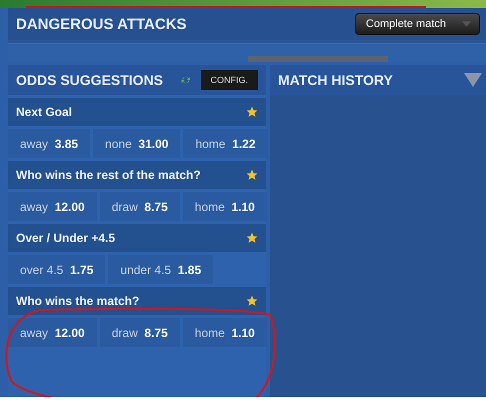 This screenshot has width=486, height=400. What do you see at coordinates (49, 143) in the screenshot?
I see `odds-button: away 3.85` at bounding box center [49, 143].